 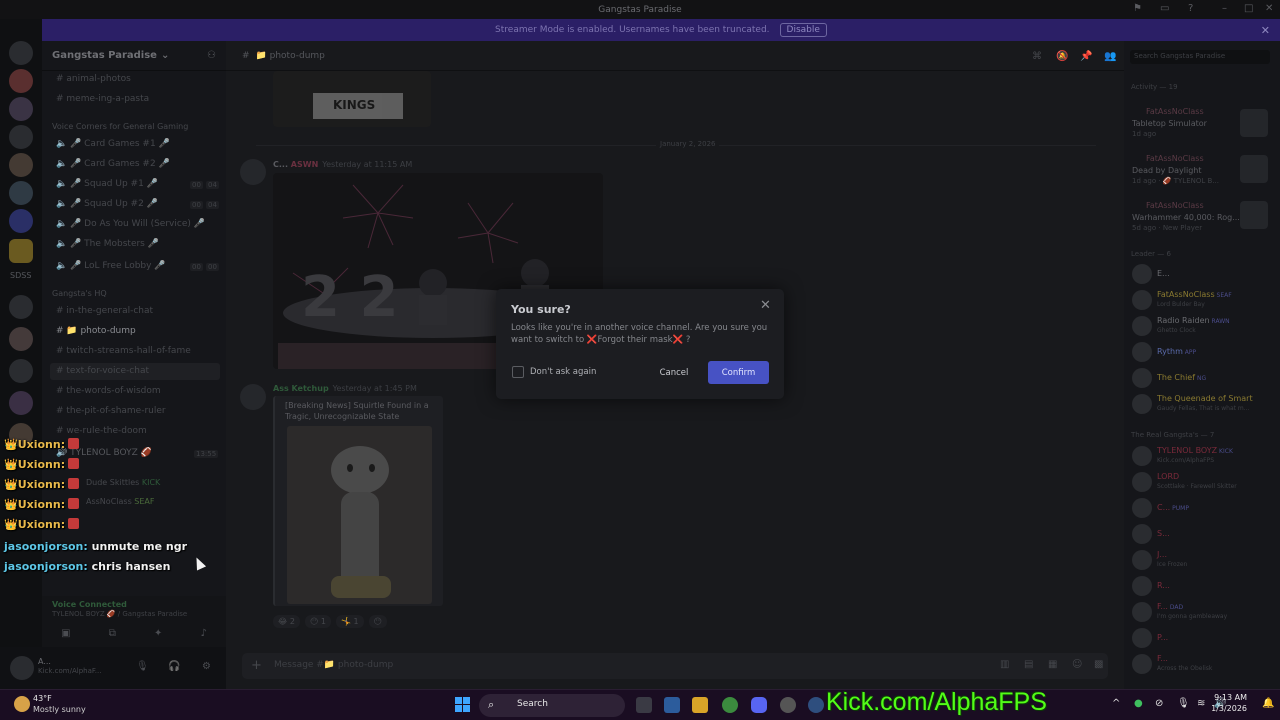 I want to click on reaction: 😶 1, so click(x=317, y=621).